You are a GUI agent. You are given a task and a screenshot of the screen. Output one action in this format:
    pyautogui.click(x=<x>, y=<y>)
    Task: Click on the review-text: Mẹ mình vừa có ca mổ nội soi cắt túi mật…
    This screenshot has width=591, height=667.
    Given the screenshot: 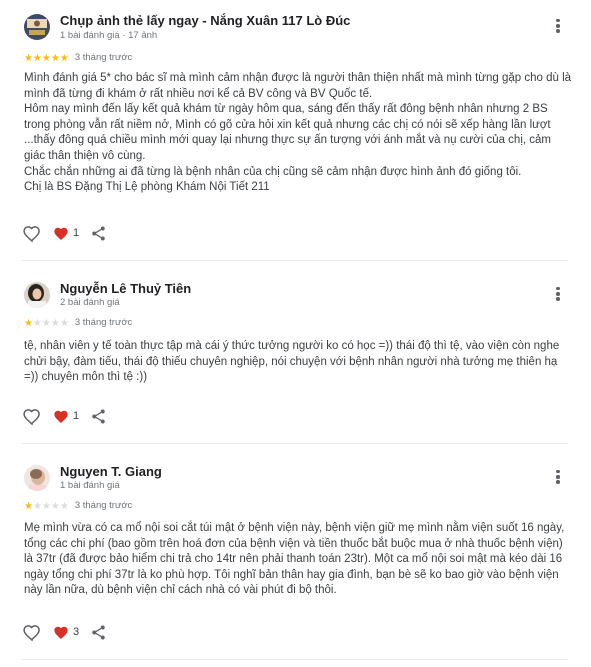 What is the action you would take?
    pyautogui.click(x=298, y=560)
    